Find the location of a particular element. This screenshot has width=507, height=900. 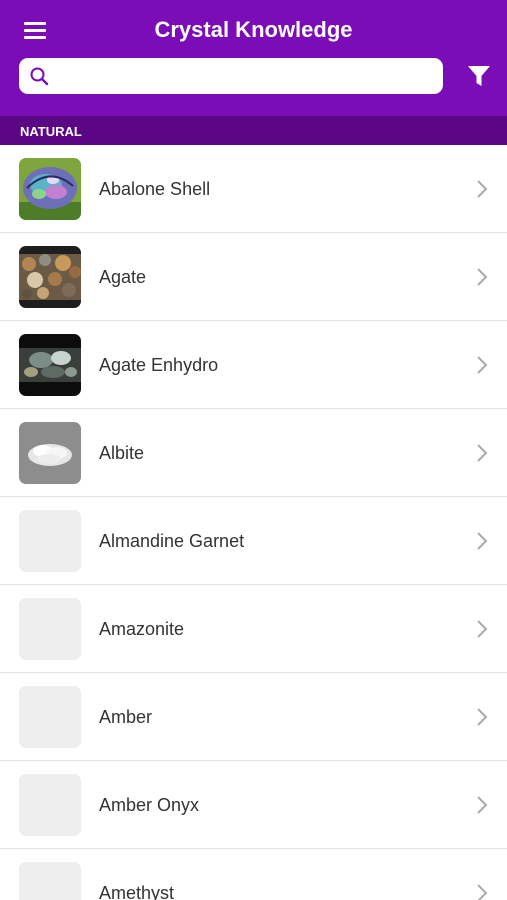

list-item-amazonite: Amazonite is located at coordinates (253, 629).